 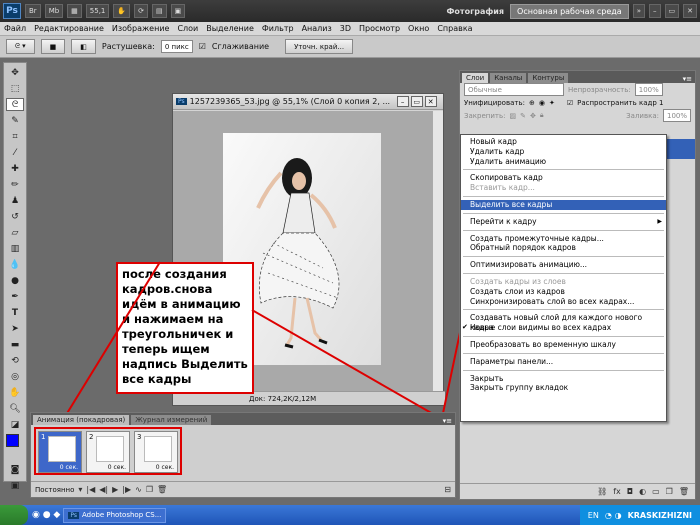 I want to click on menu-view: Просмотр, so click(x=379, y=28).